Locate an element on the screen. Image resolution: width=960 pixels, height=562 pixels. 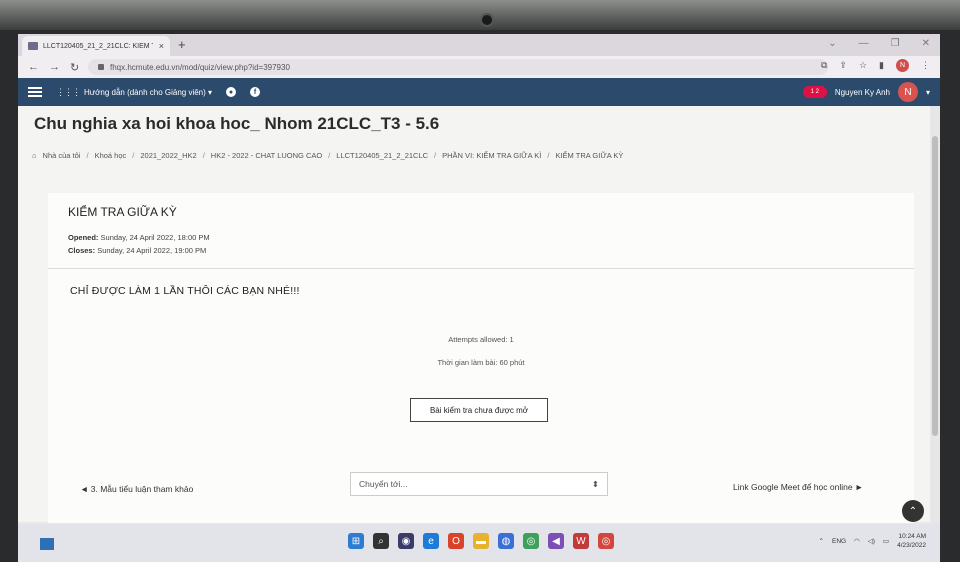
maximize-icon: ❐ is located at coordinates (895, 43).